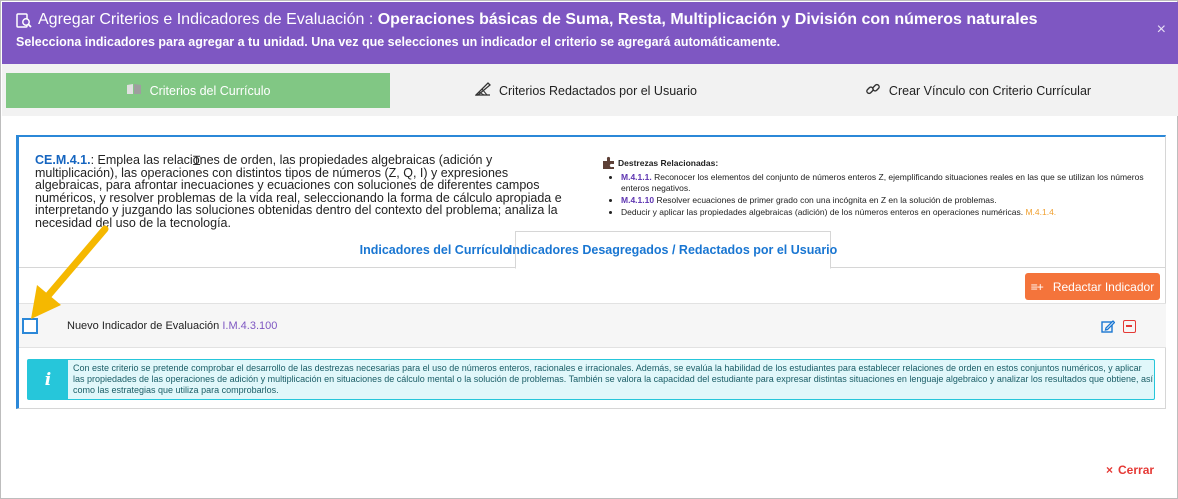 Image resolution: width=1178 pixels, height=499 pixels. Describe the element at coordinates (435, 249) in the screenshot. I see `tab-indicadores-curriculo: Indicadores del Currículo` at that location.